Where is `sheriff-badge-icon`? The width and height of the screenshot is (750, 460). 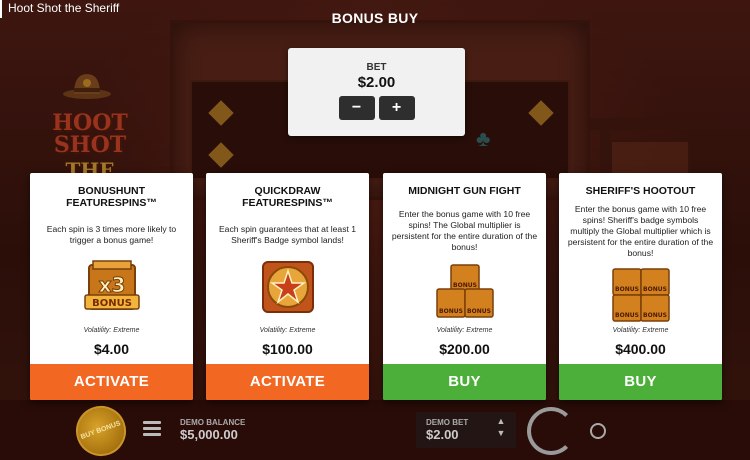 sheriff-badge-icon is located at coordinates (287, 287).